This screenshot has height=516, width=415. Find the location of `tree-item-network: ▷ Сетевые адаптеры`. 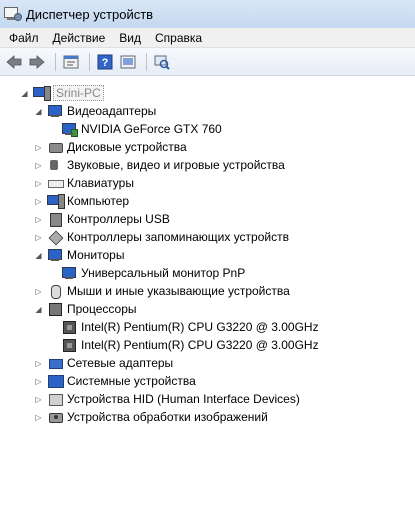

tree-item-network: ▷ Сетевые адаптеры is located at coordinates (103, 363).